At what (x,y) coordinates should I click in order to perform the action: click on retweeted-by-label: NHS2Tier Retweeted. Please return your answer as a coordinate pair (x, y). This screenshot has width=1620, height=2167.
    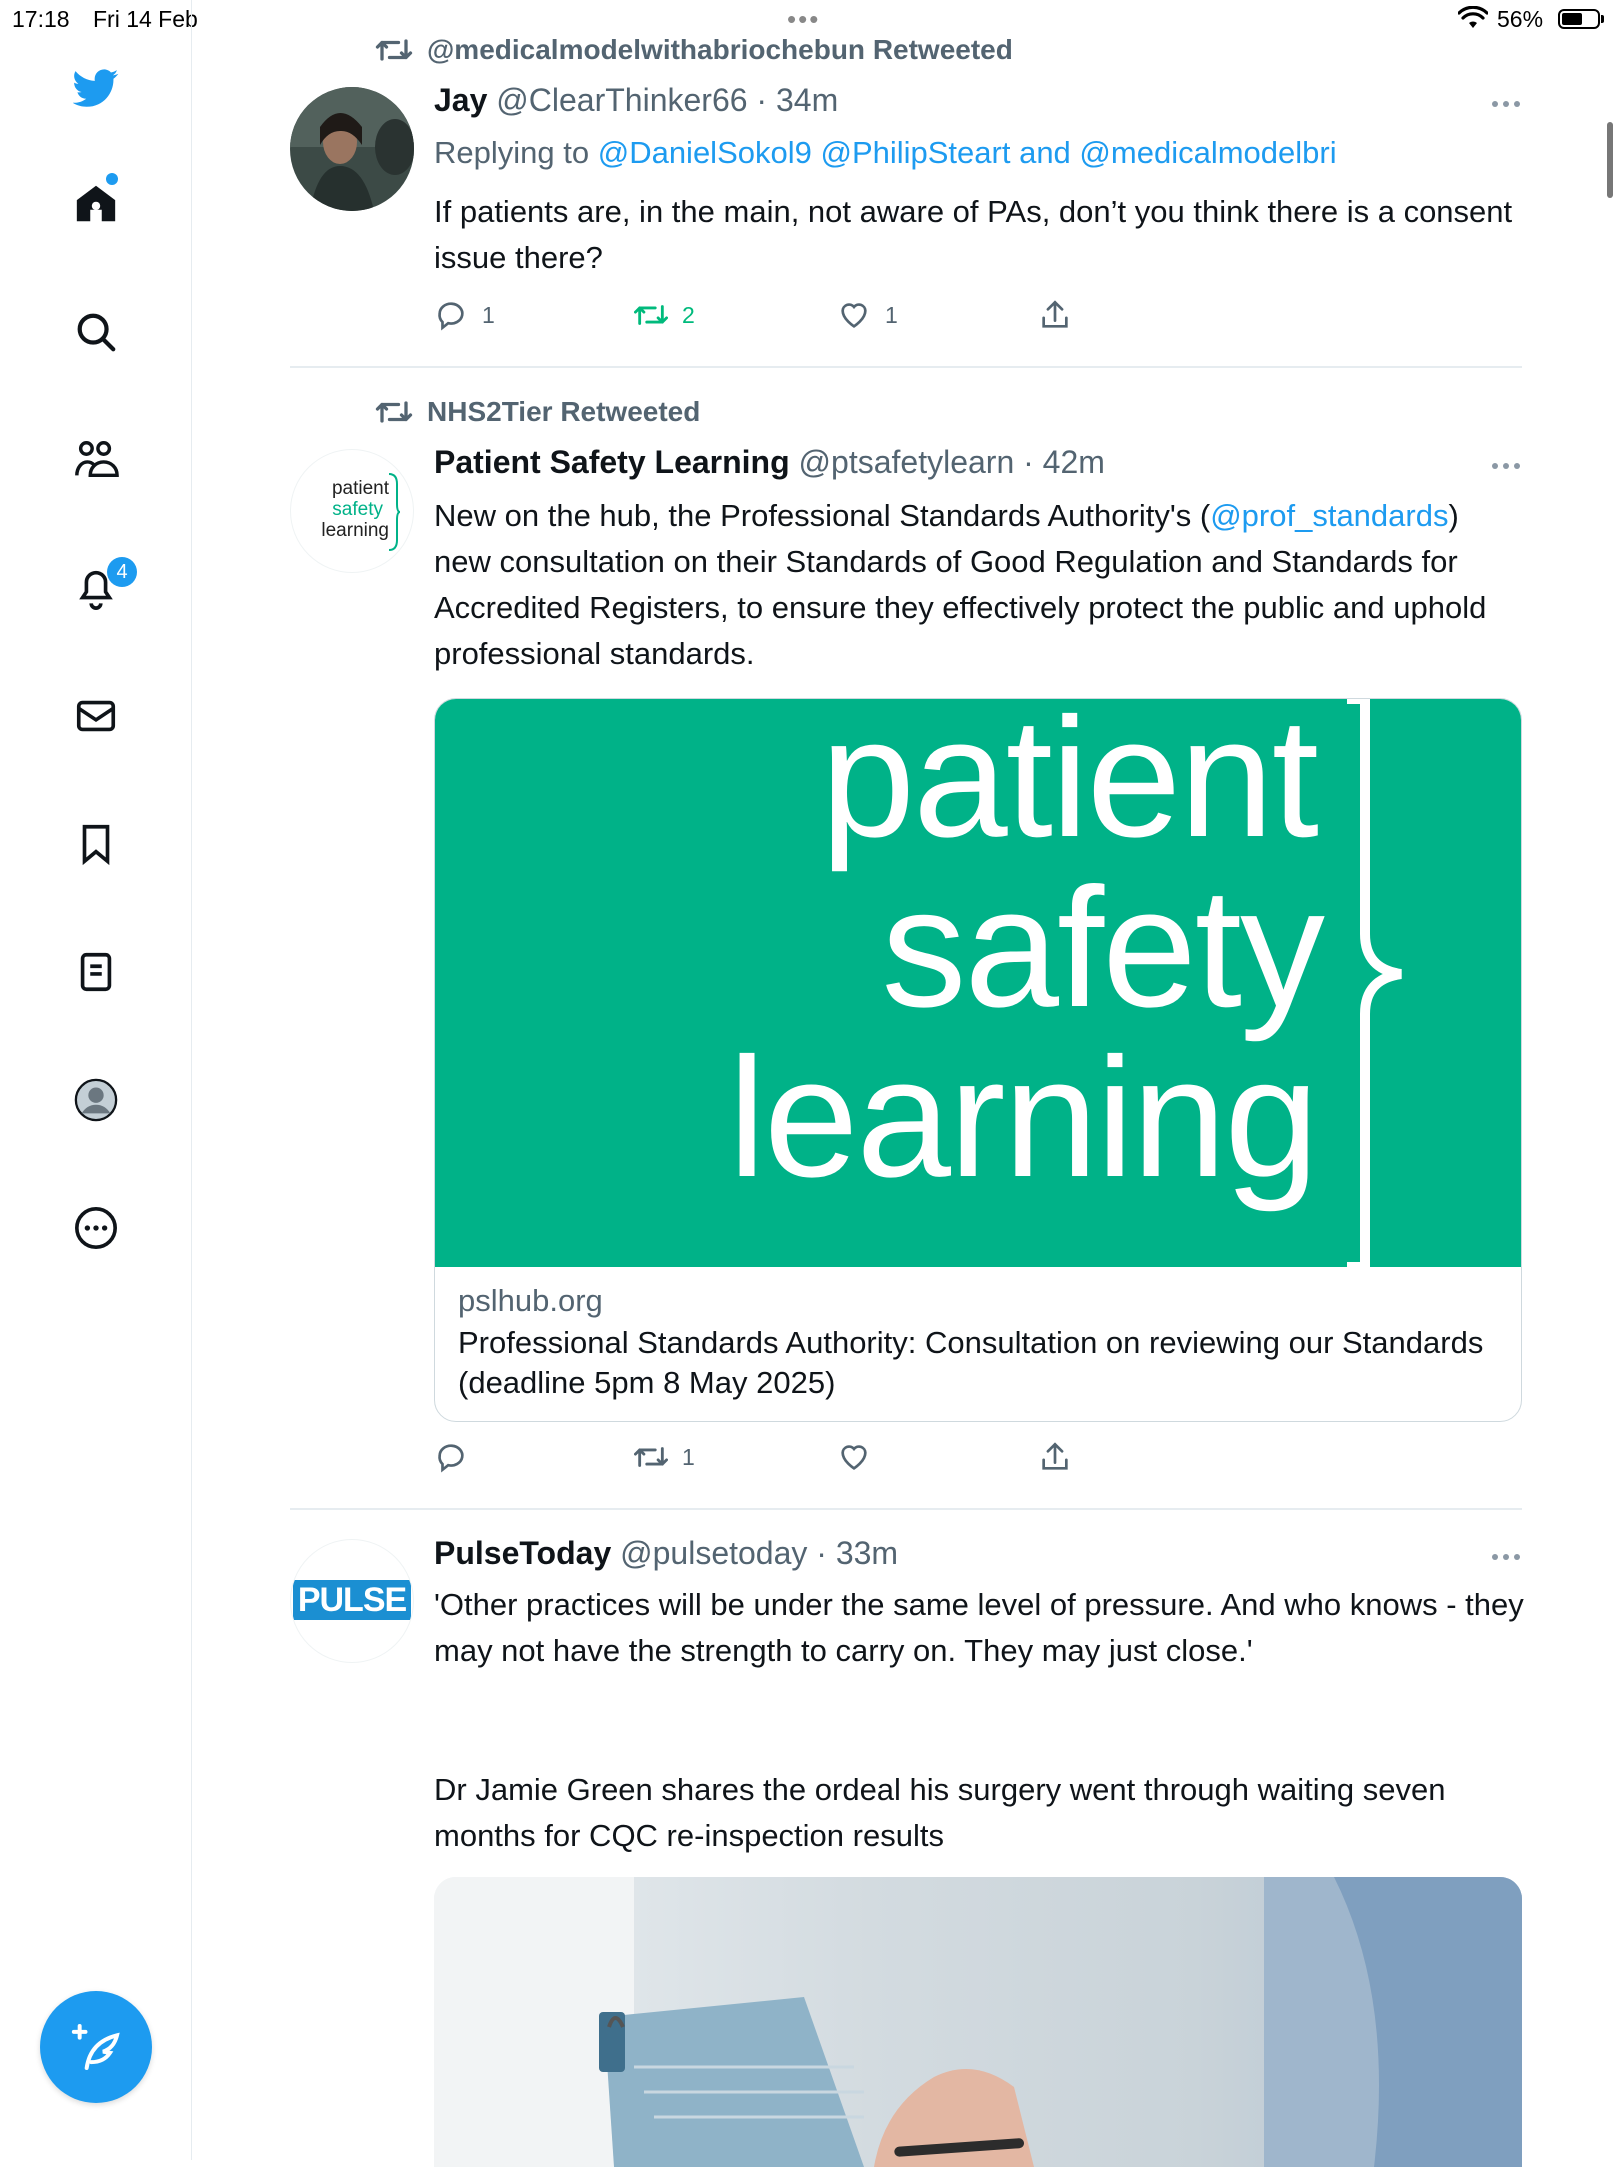
    Looking at the image, I should click on (564, 411).